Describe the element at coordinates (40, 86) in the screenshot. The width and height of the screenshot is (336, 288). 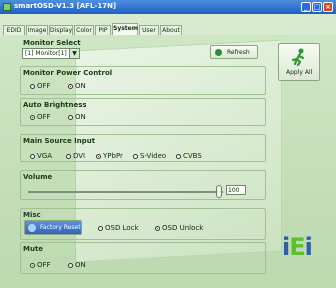
I see `power-off-radio: OFF` at that location.